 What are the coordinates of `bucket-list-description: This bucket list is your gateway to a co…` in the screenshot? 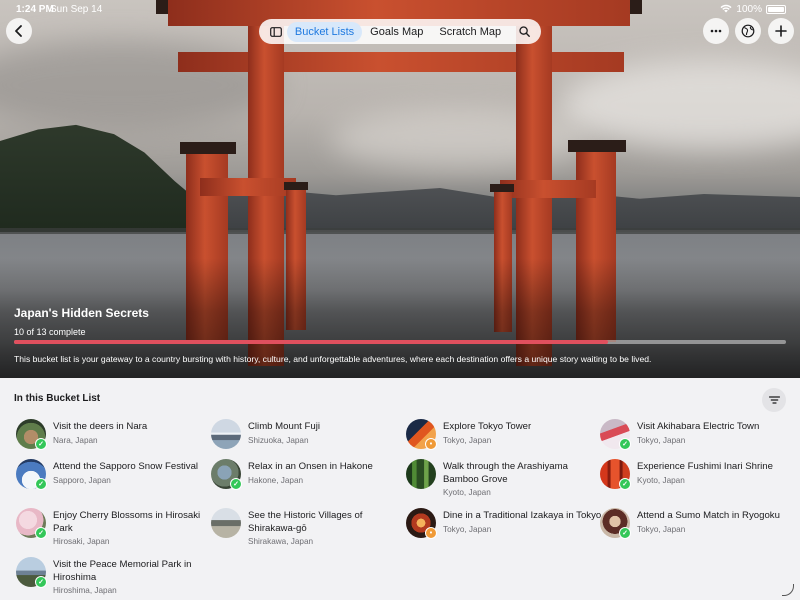 It's located at (333, 359).